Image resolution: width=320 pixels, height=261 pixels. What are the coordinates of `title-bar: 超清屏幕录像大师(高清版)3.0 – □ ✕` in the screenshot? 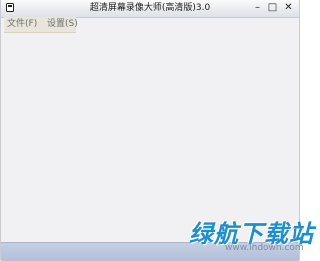 It's located at (150, 9).